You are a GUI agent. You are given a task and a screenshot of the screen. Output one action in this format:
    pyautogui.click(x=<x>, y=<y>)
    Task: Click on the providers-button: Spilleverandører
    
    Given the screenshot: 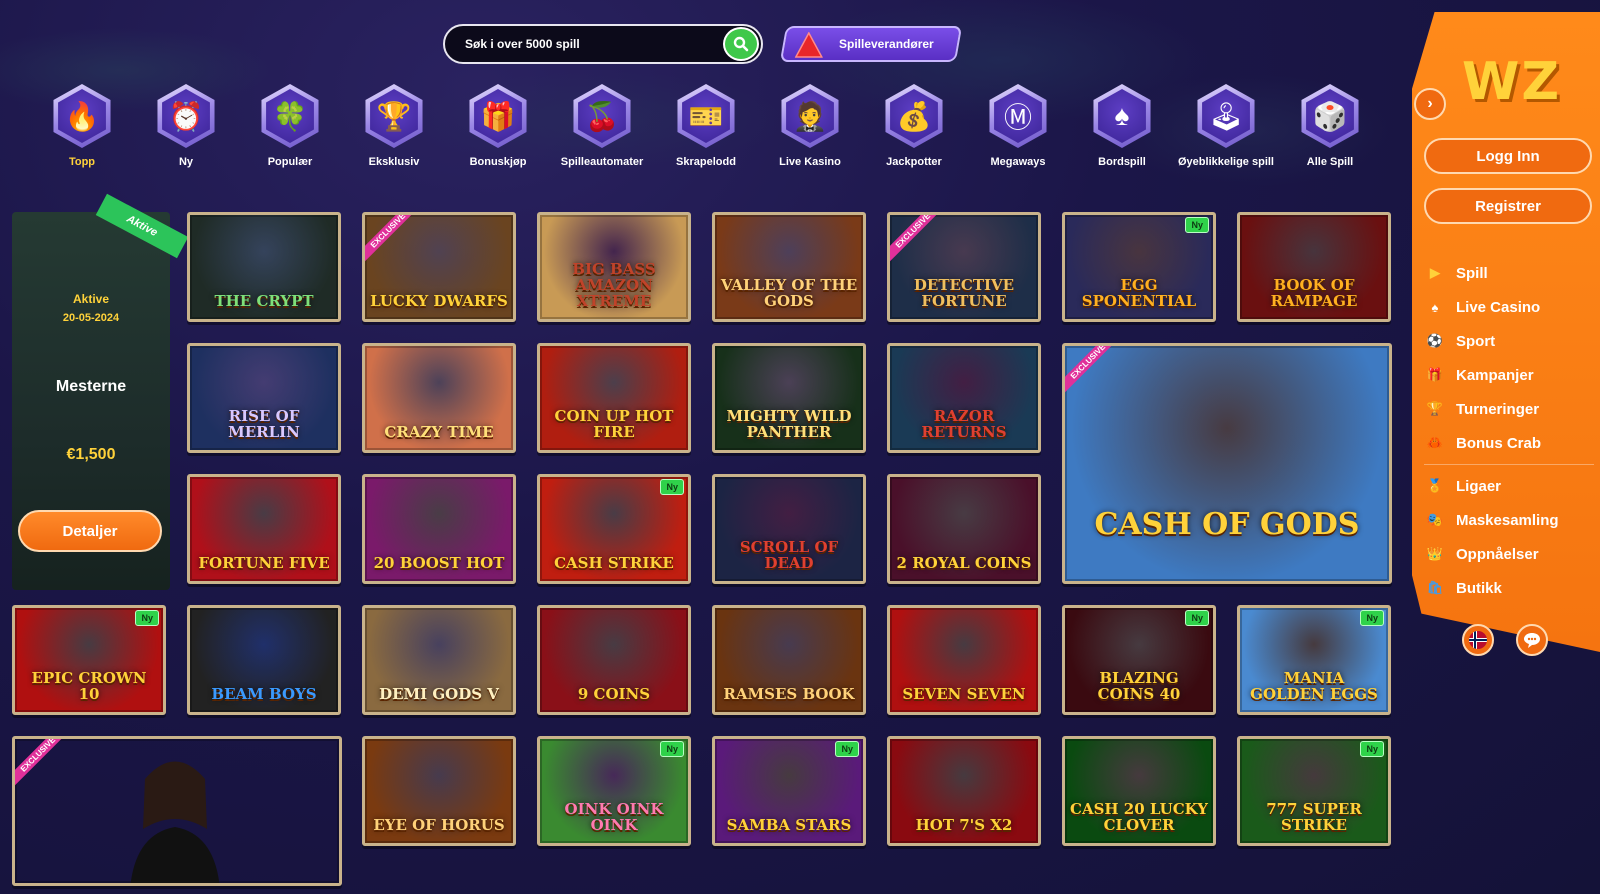 What is the action you would take?
    pyautogui.click(x=871, y=44)
    